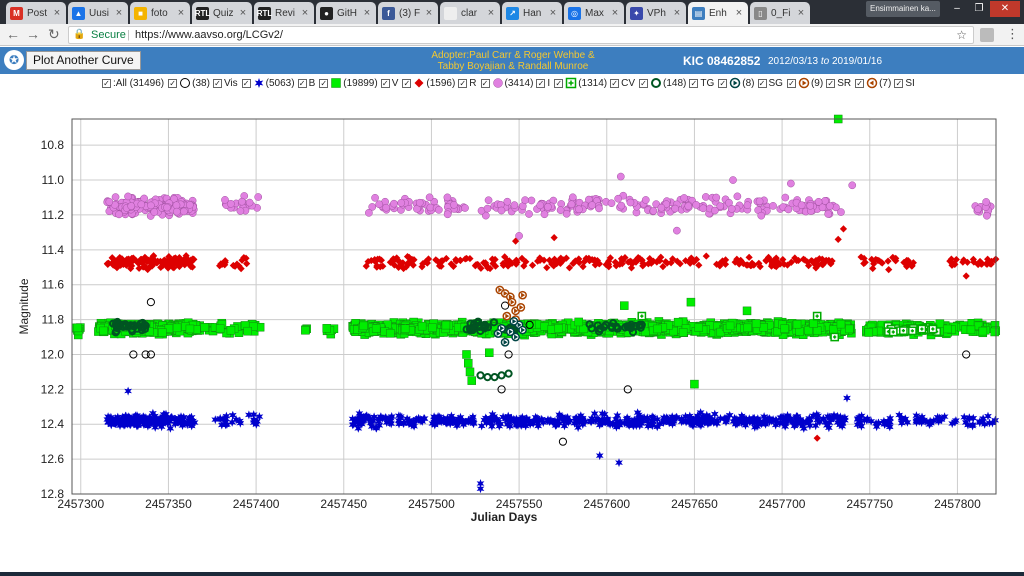 The width and height of the screenshot is (1024, 576). I want to click on date-to-word: to, so click(825, 61).